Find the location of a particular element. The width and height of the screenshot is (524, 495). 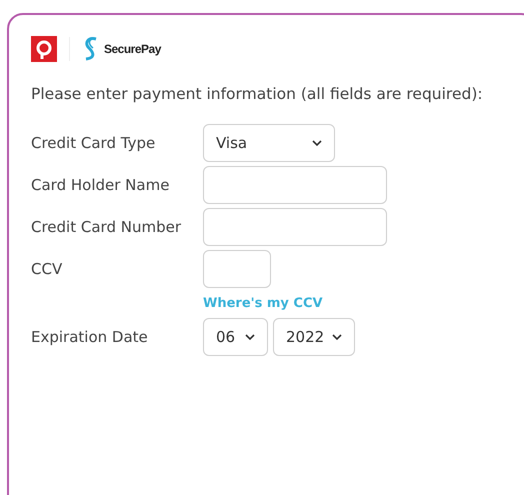

field-label: Credit Card Type is located at coordinates (93, 143).